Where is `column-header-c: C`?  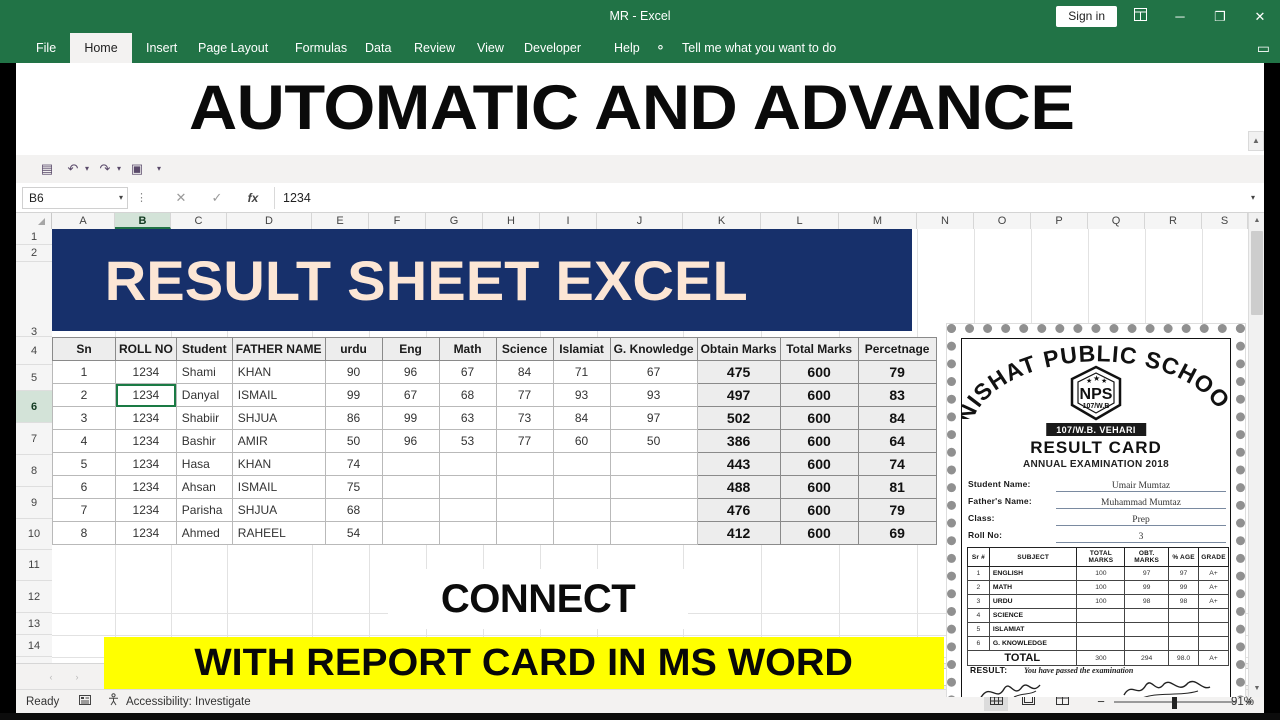 column-header-c: C is located at coordinates (199, 221).